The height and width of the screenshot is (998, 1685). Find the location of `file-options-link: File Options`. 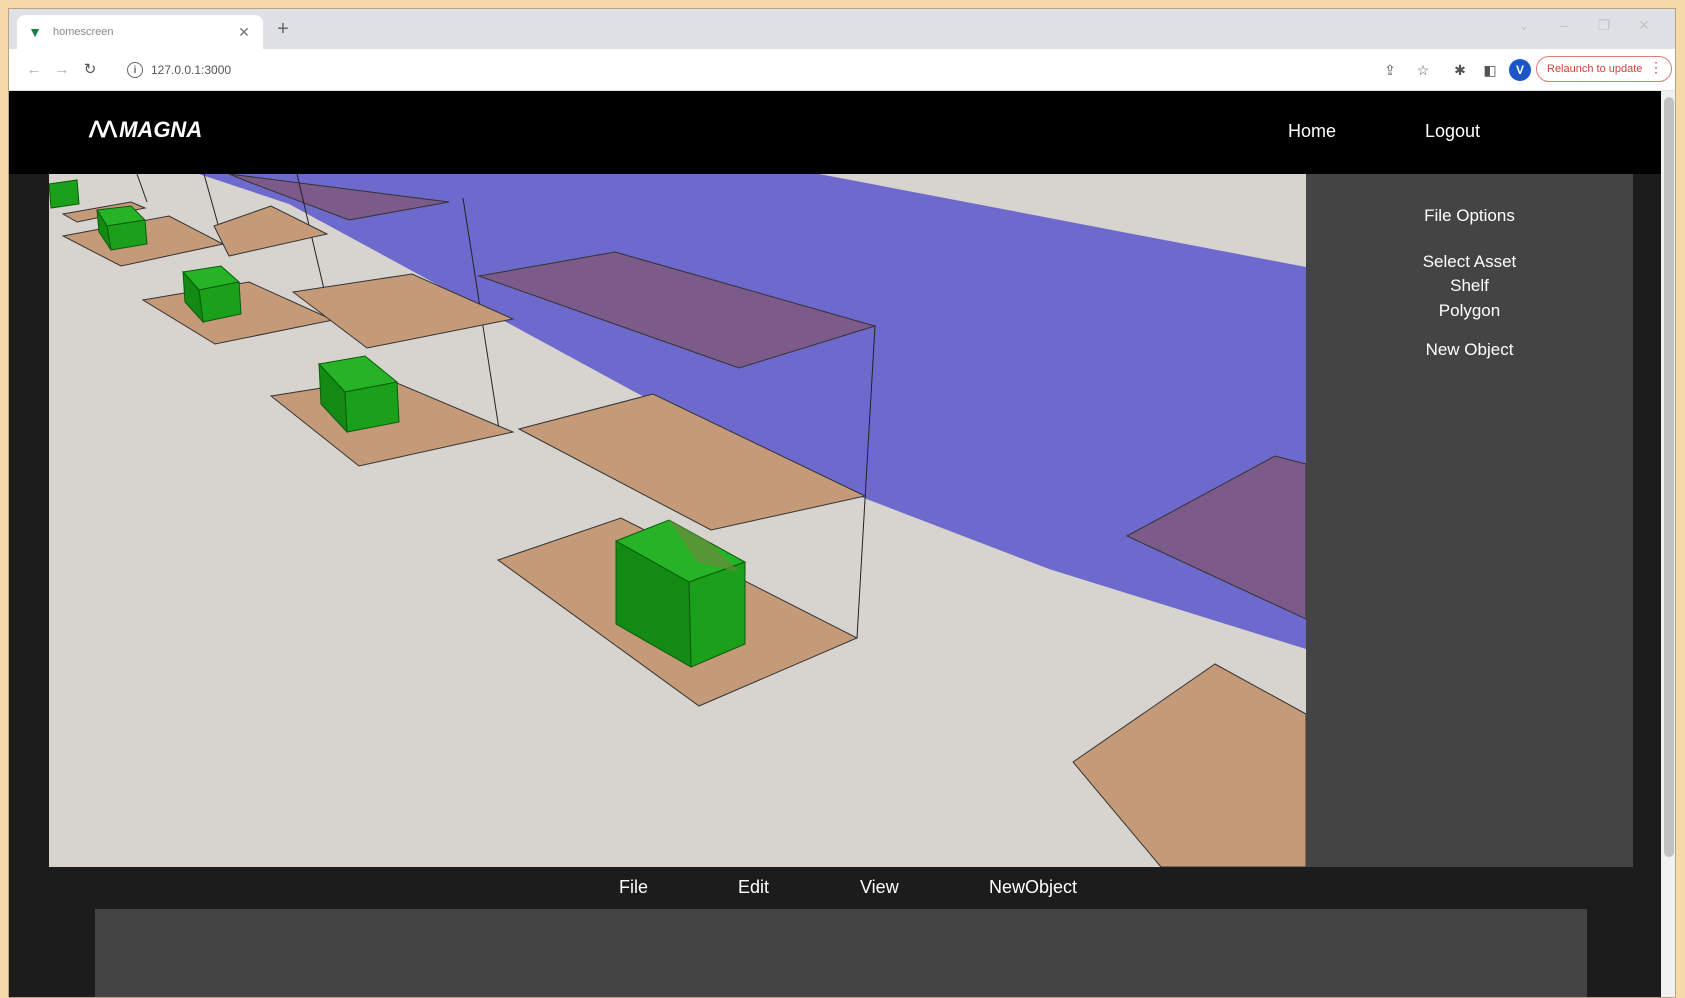

file-options-link: File Options is located at coordinates (1469, 216).